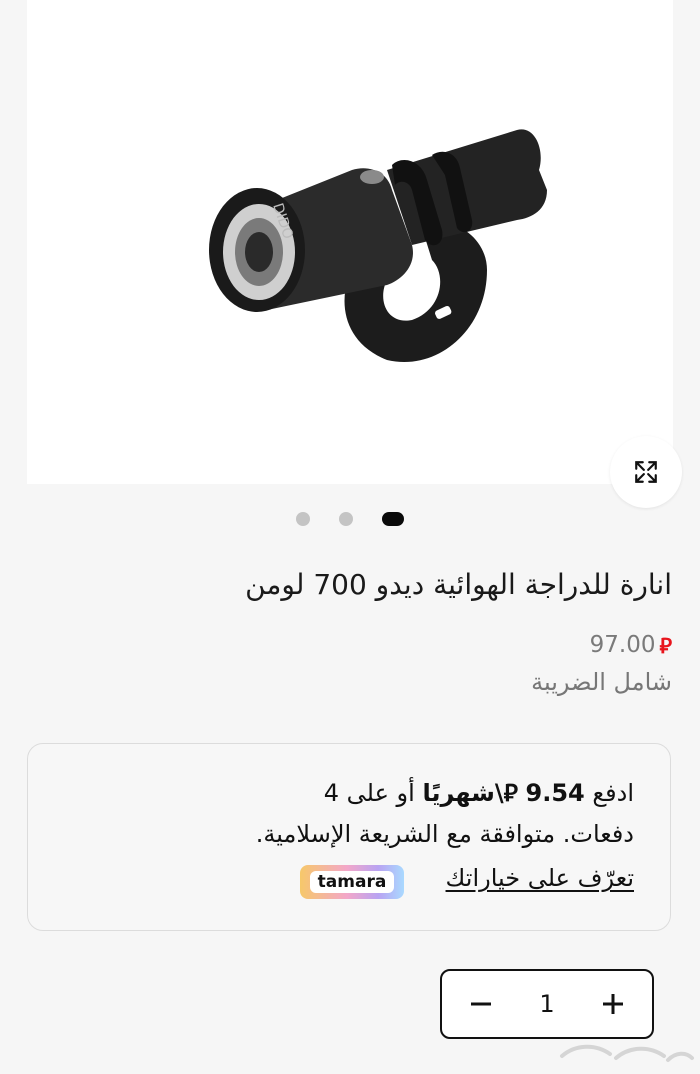 Image resolution: width=700 pixels, height=1074 pixels. I want to click on tamara-installments-suffix: أو على 4, so click(369, 793).